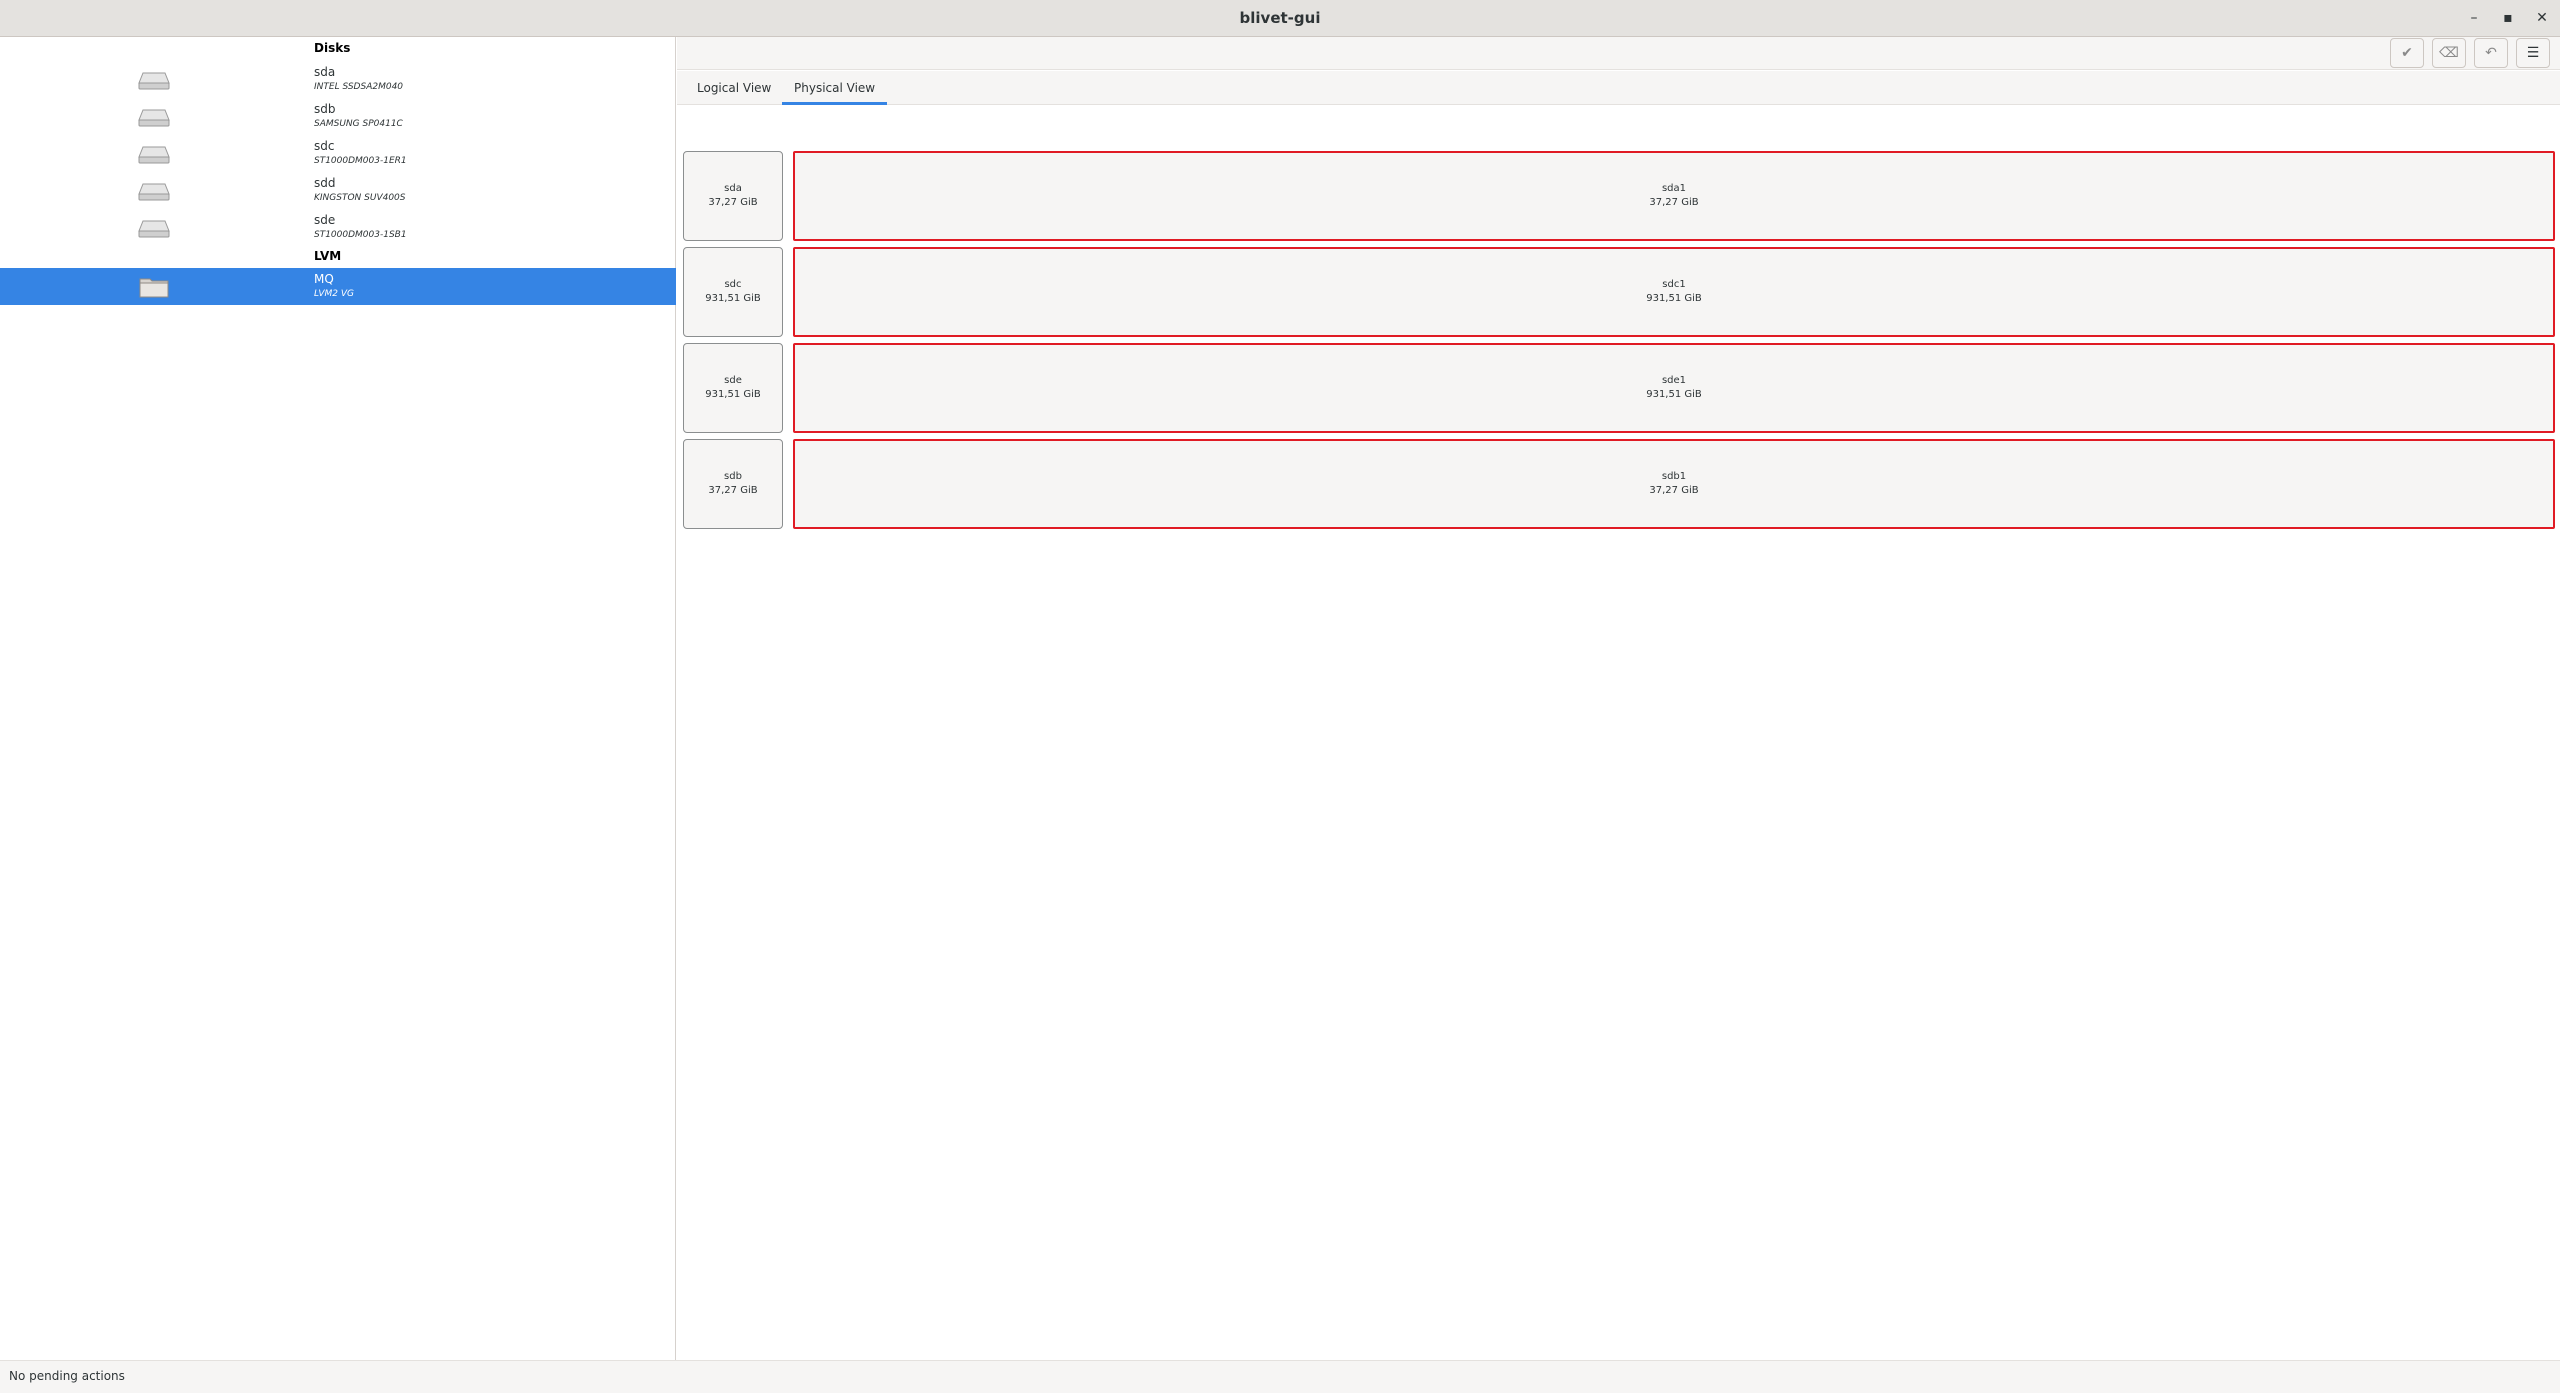 Image resolution: width=2560 pixels, height=1393 pixels. I want to click on window-titlebar: blivet-gui – ▪ ✕, so click(1280, 18).